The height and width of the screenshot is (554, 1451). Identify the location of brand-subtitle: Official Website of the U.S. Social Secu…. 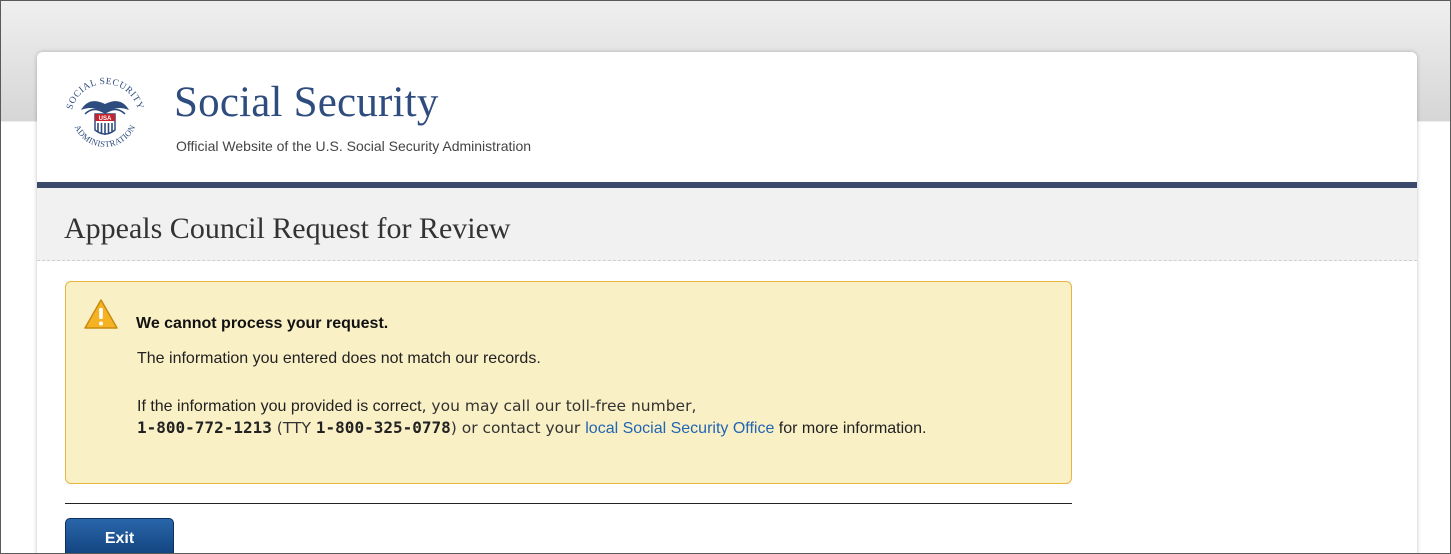
(354, 146).